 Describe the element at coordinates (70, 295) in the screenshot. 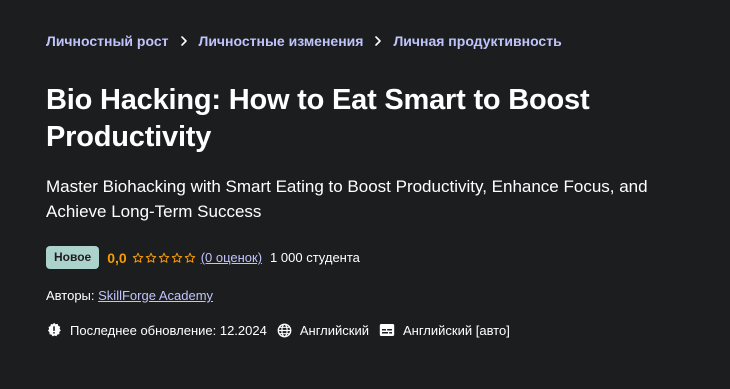

I see `authors-label: Авторы:` at that location.